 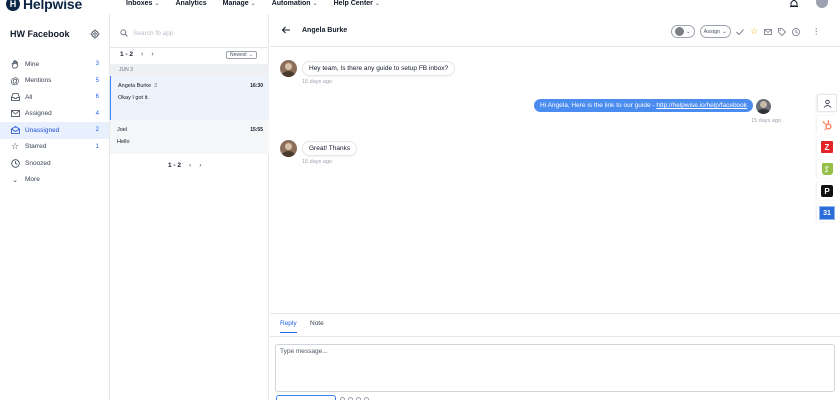 I want to click on count-badge: 1, so click(x=97, y=146).